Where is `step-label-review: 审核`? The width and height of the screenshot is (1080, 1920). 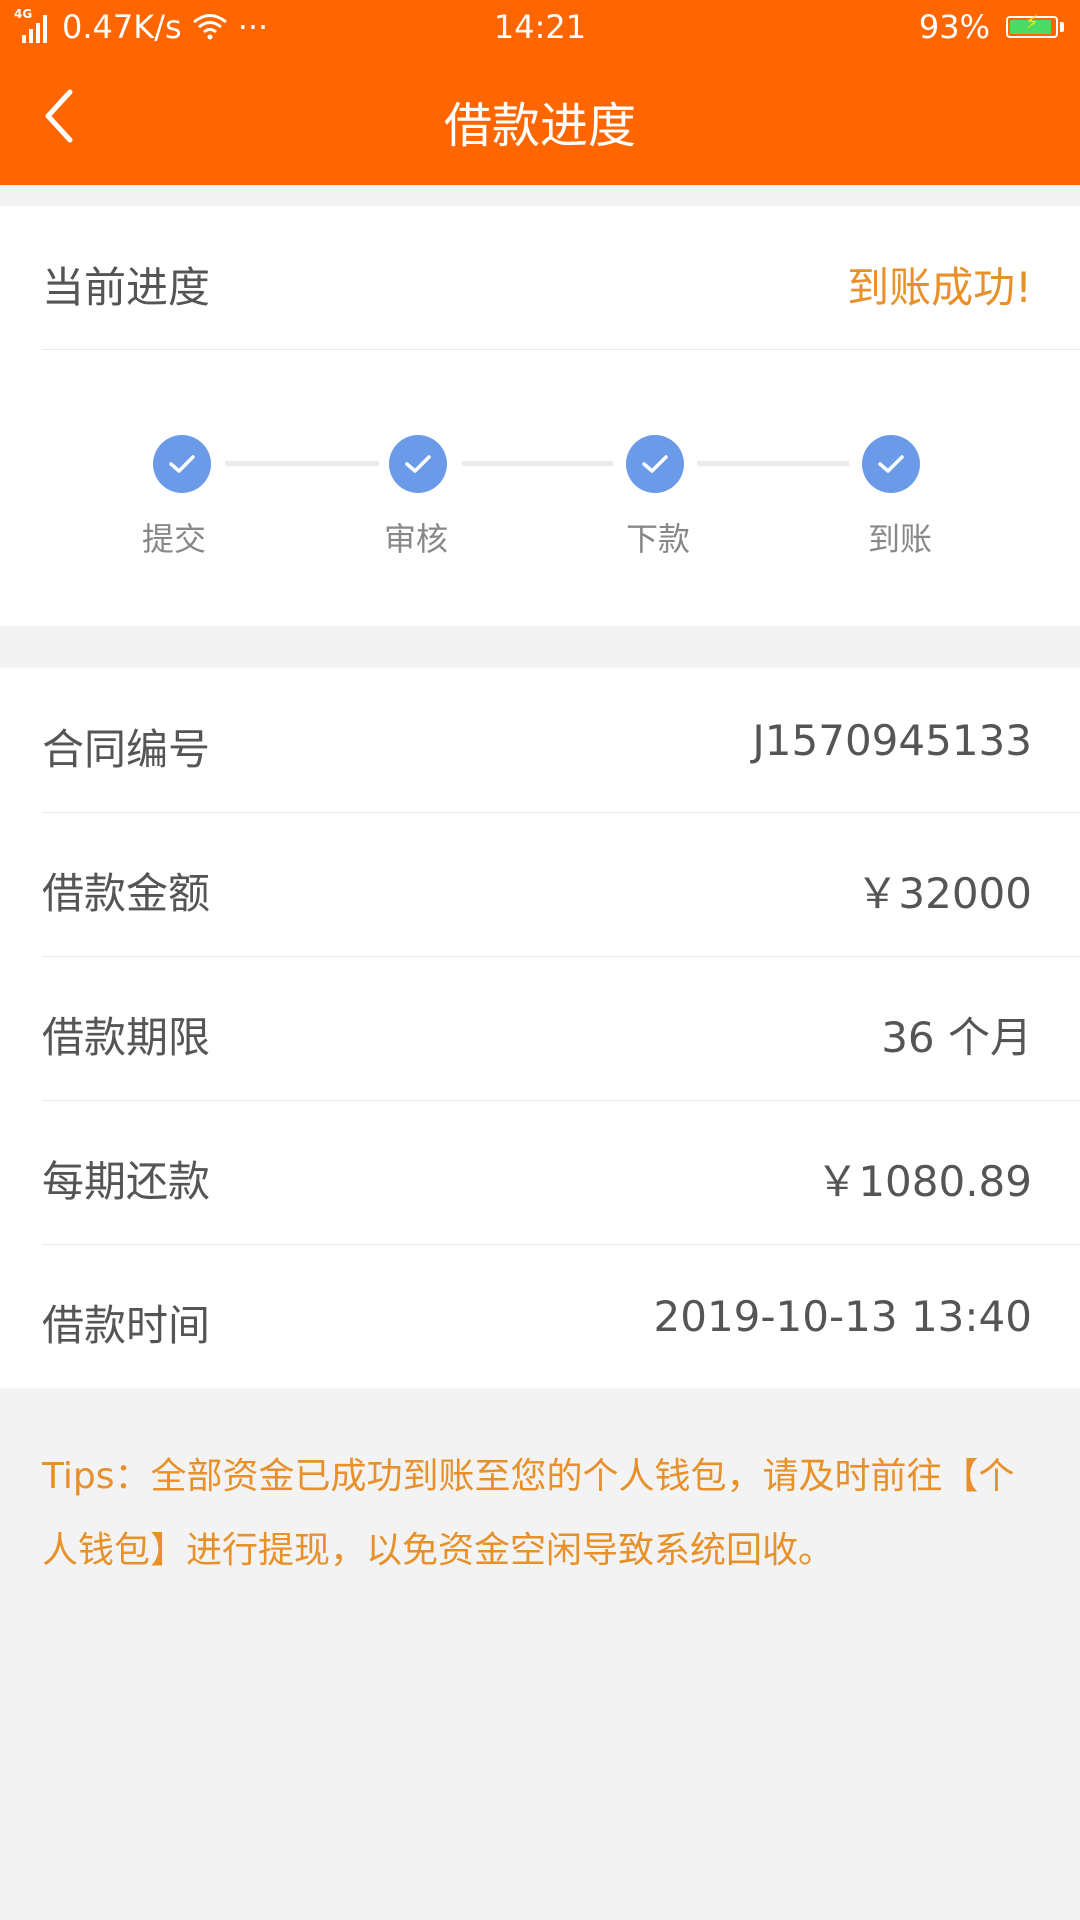
step-label-review: 审核 is located at coordinates (415, 539).